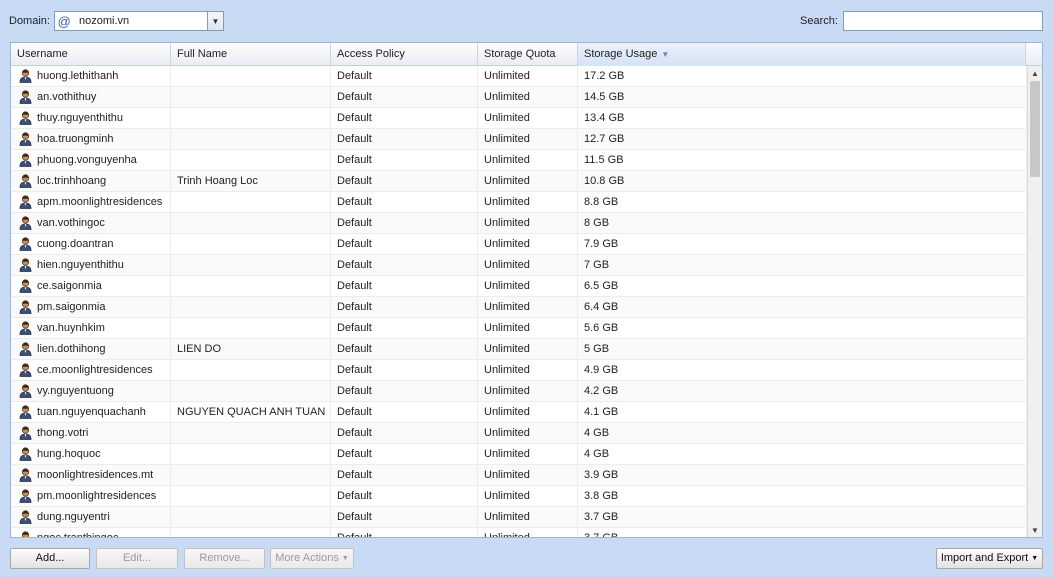 Image resolution: width=1053 pixels, height=577 pixels. Describe the element at coordinates (519, 265) in the screenshot. I see `table-row: hien.nguyenthithu Default Unlimited 7 GB` at that location.